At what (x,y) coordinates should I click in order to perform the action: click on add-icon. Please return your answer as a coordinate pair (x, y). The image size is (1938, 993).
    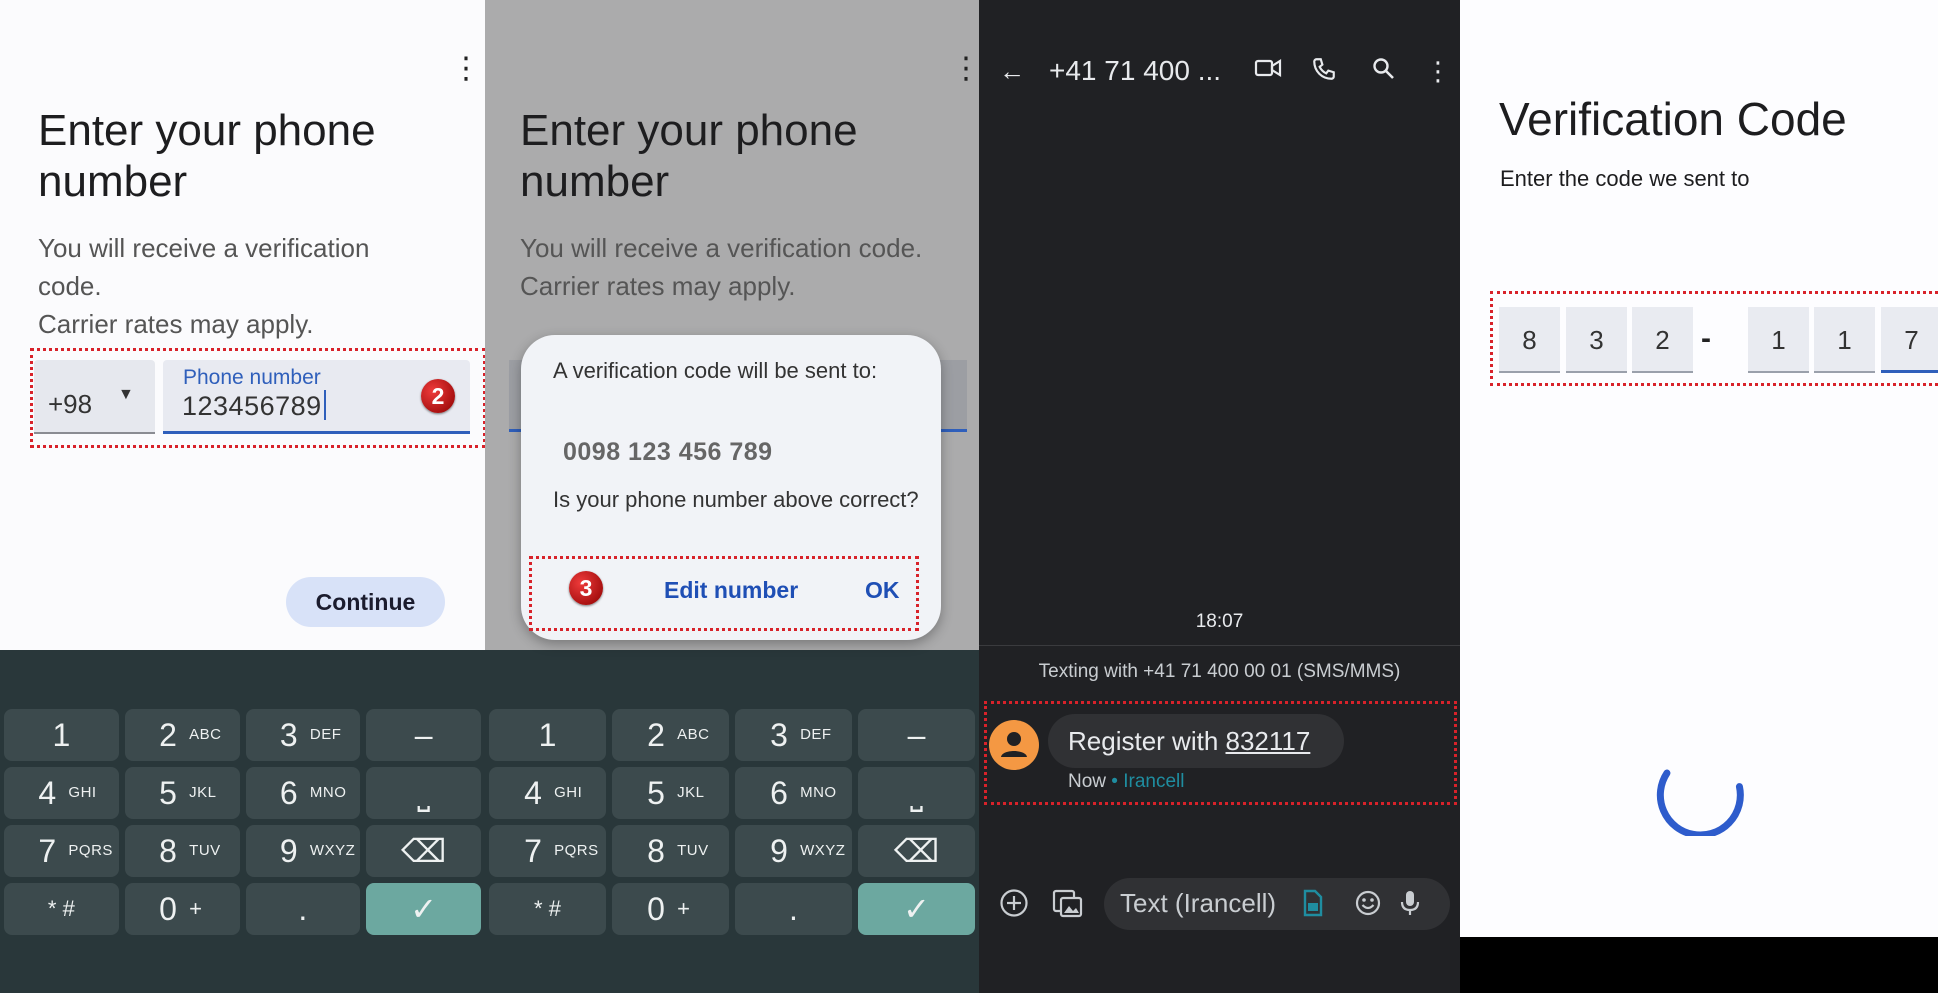
    Looking at the image, I should click on (1014, 906).